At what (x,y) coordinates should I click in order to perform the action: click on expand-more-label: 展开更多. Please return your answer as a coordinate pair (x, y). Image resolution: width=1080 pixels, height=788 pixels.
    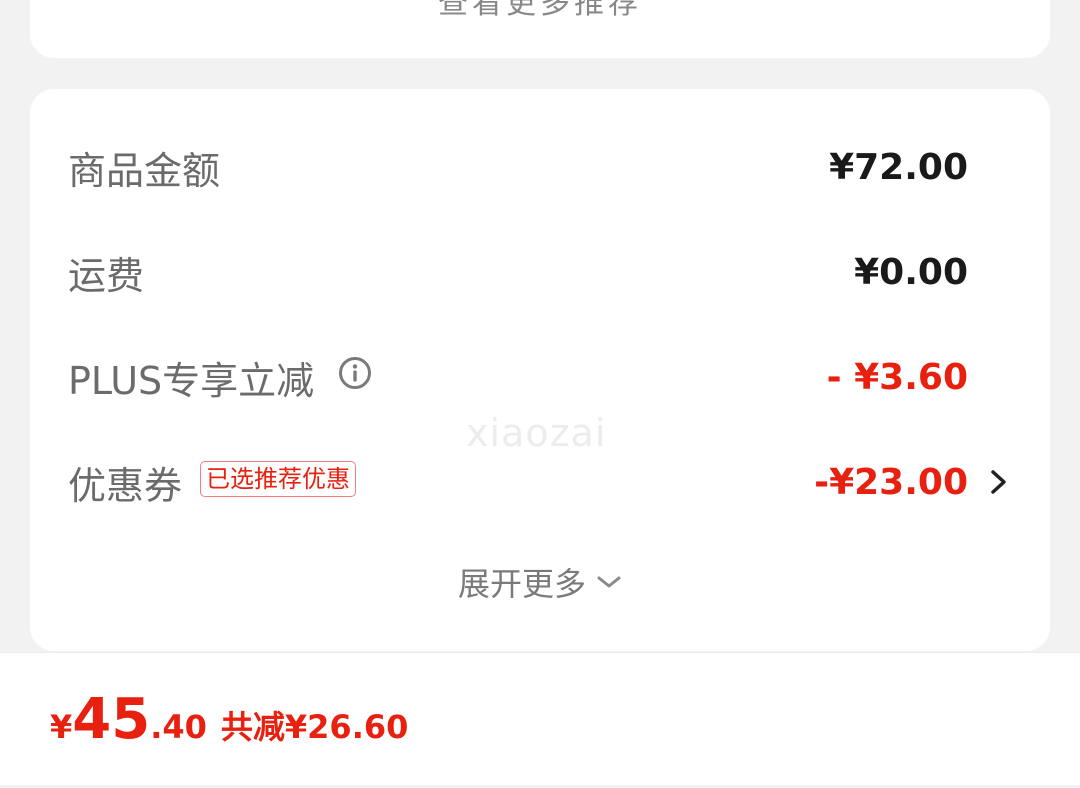
    Looking at the image, I should click on (521, 584).